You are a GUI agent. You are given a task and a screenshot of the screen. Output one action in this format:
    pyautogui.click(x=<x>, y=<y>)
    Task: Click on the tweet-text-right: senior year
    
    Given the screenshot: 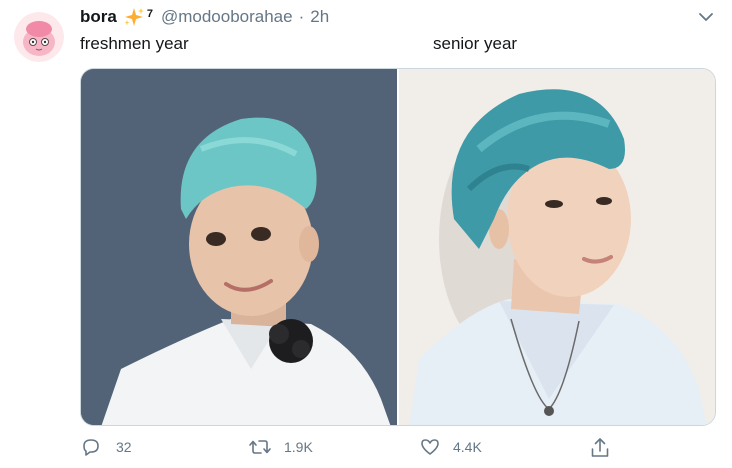 What is the action you would take?
    pyautogui.click(x=475, y=43)
    